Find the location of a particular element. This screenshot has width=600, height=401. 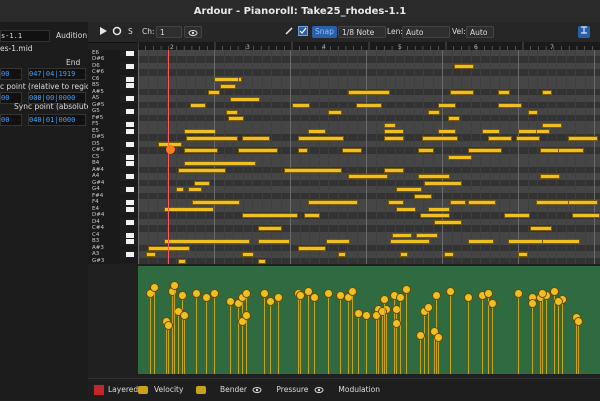

sync-absolute-field-left: 00 is located at coordinates (11, 120).